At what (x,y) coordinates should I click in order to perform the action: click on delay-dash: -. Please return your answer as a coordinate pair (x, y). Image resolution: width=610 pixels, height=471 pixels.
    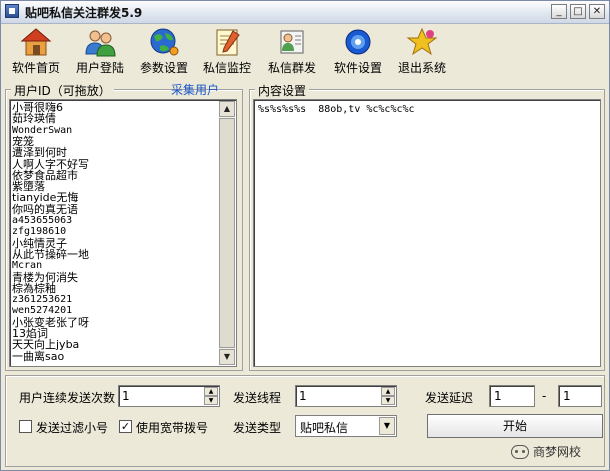
    Looking at the image, I should click on (544, 396).